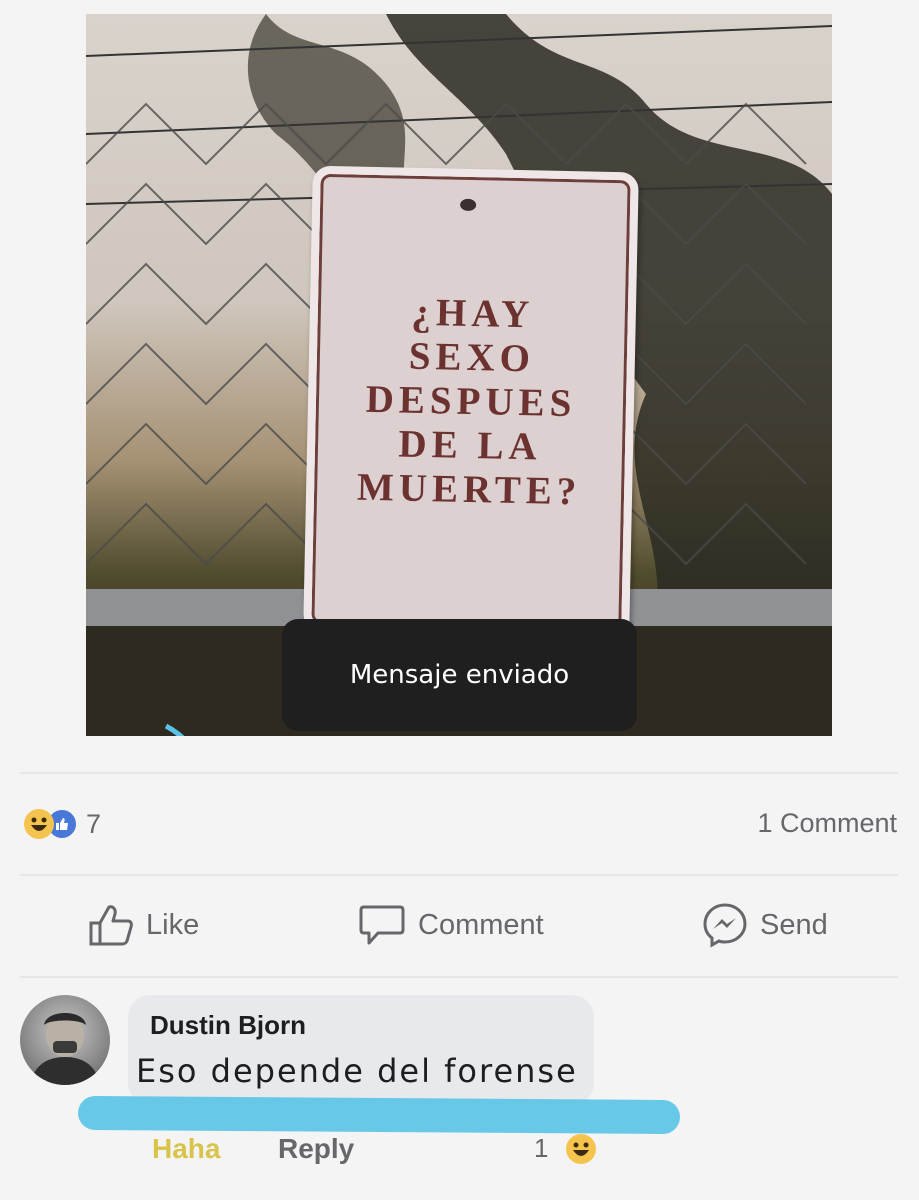  I want to click on reply-link: Reply, so click(316, 1149).